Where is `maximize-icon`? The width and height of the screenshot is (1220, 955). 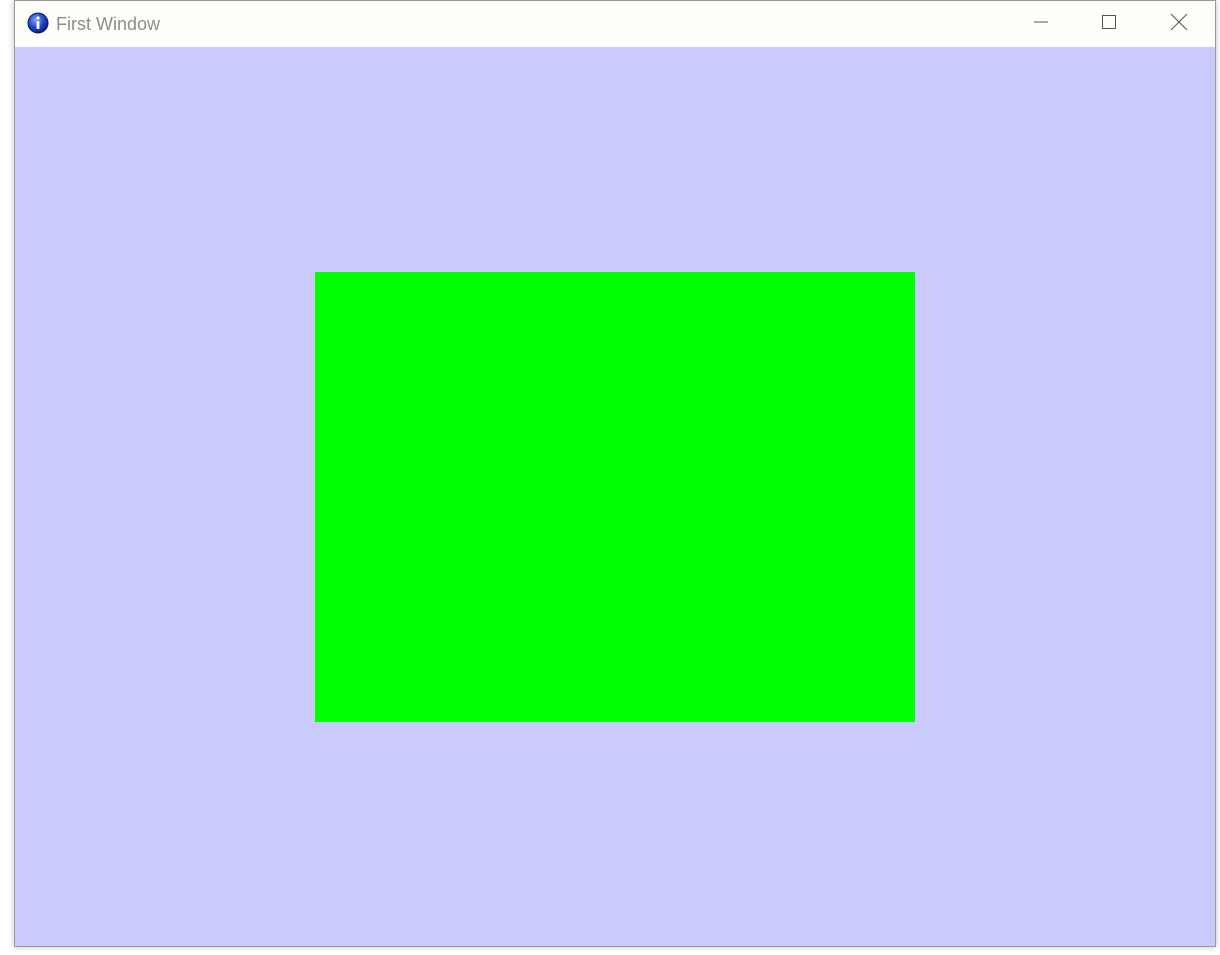
maximize-icon is located at coordinates (1109, 24).